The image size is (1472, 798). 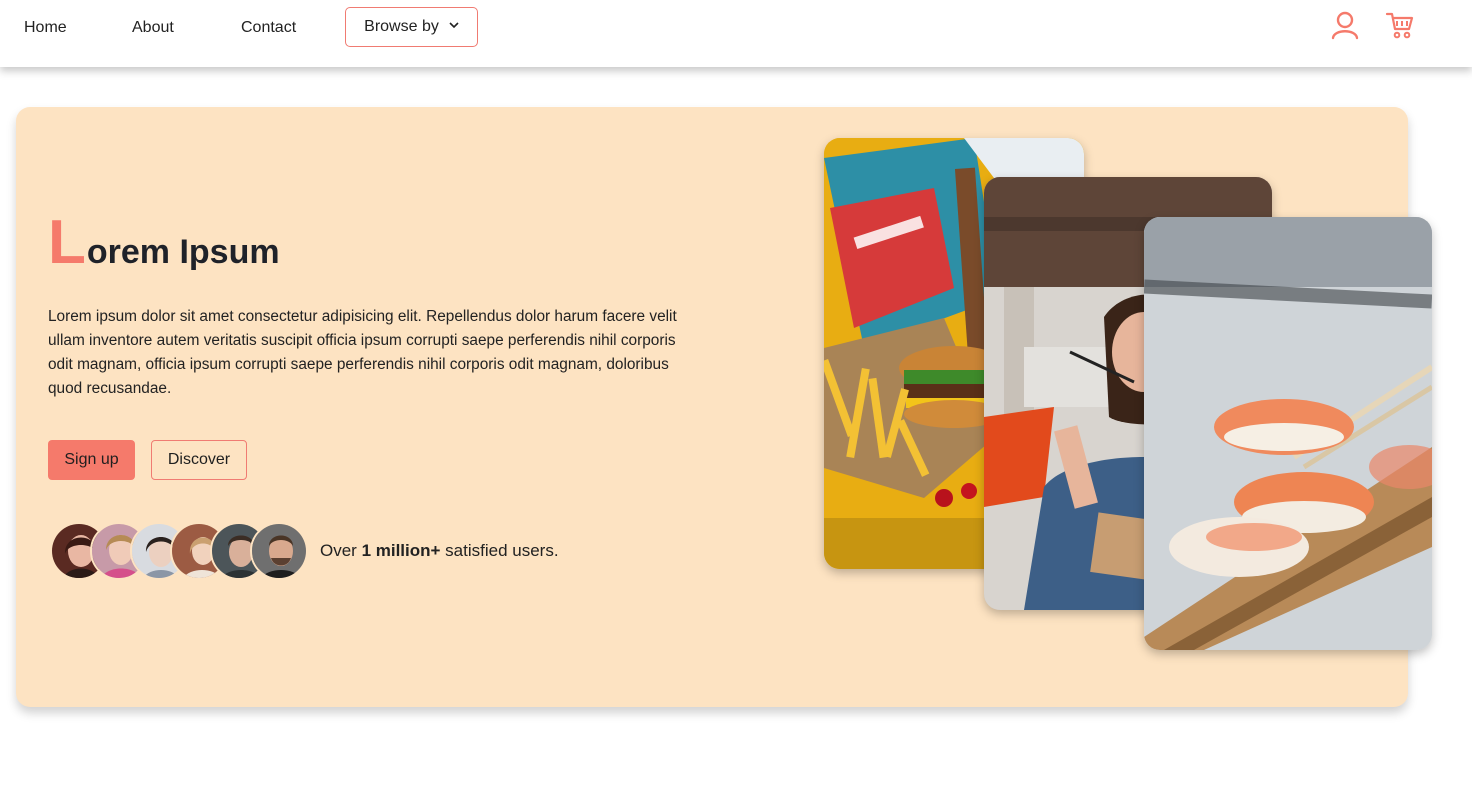 I want to click on users-suffix: satisfied users., so click(x=499, y=550).